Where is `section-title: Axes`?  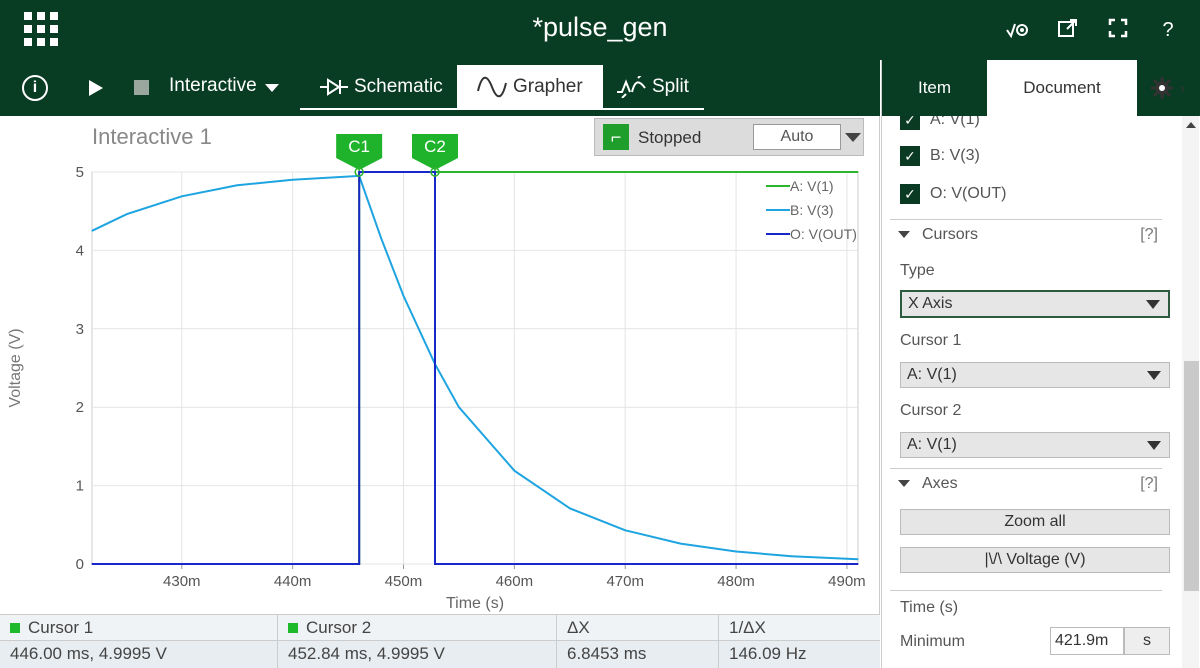 section-title: Axes is located at coordinates (940, 483).